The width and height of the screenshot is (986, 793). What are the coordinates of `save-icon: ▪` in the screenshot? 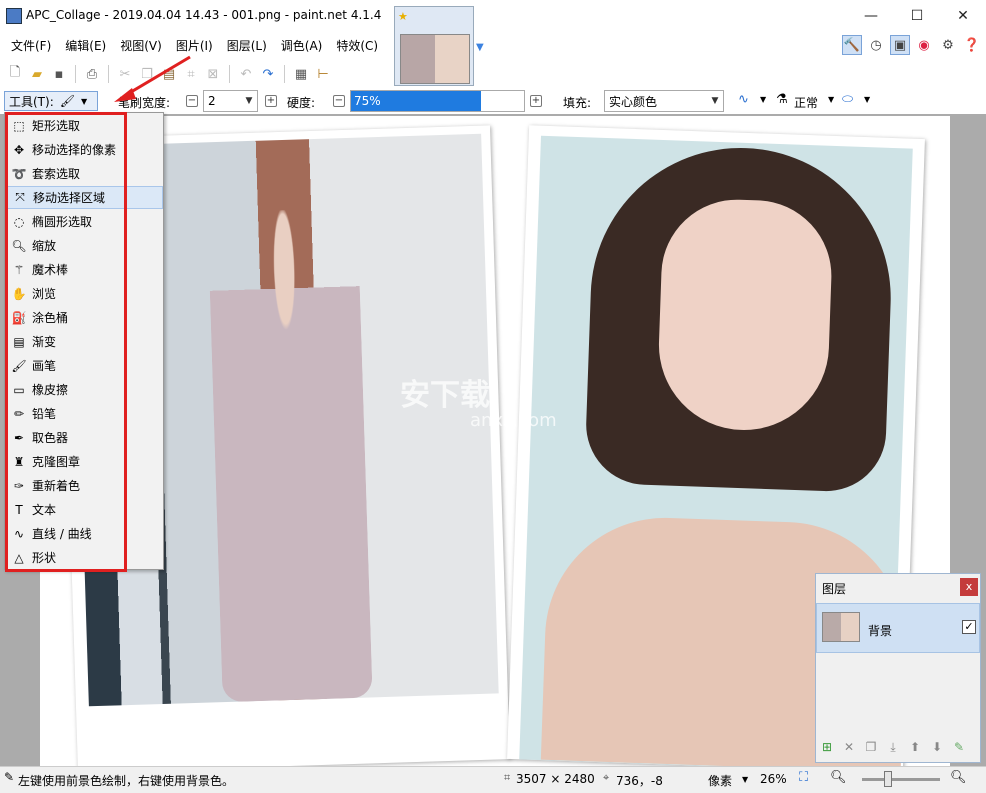 It's located at (59, 74).